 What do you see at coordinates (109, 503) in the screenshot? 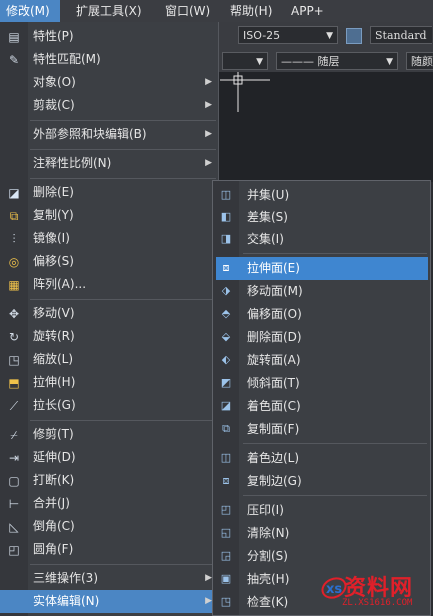
I see `menu-item-join: ⊢ 合并(J)` at bounding box center [109, 503].